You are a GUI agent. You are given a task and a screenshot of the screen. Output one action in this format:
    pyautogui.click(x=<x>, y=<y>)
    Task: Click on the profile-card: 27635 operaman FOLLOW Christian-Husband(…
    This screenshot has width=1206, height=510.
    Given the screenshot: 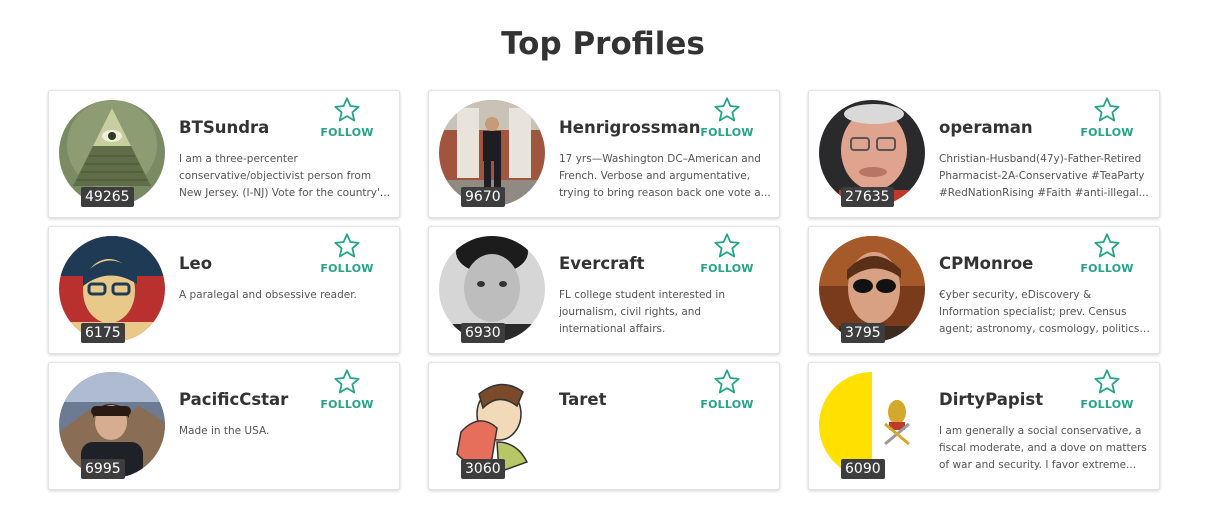 What is the action you would take?
    pyautogui.click(x=984, y=154)
    